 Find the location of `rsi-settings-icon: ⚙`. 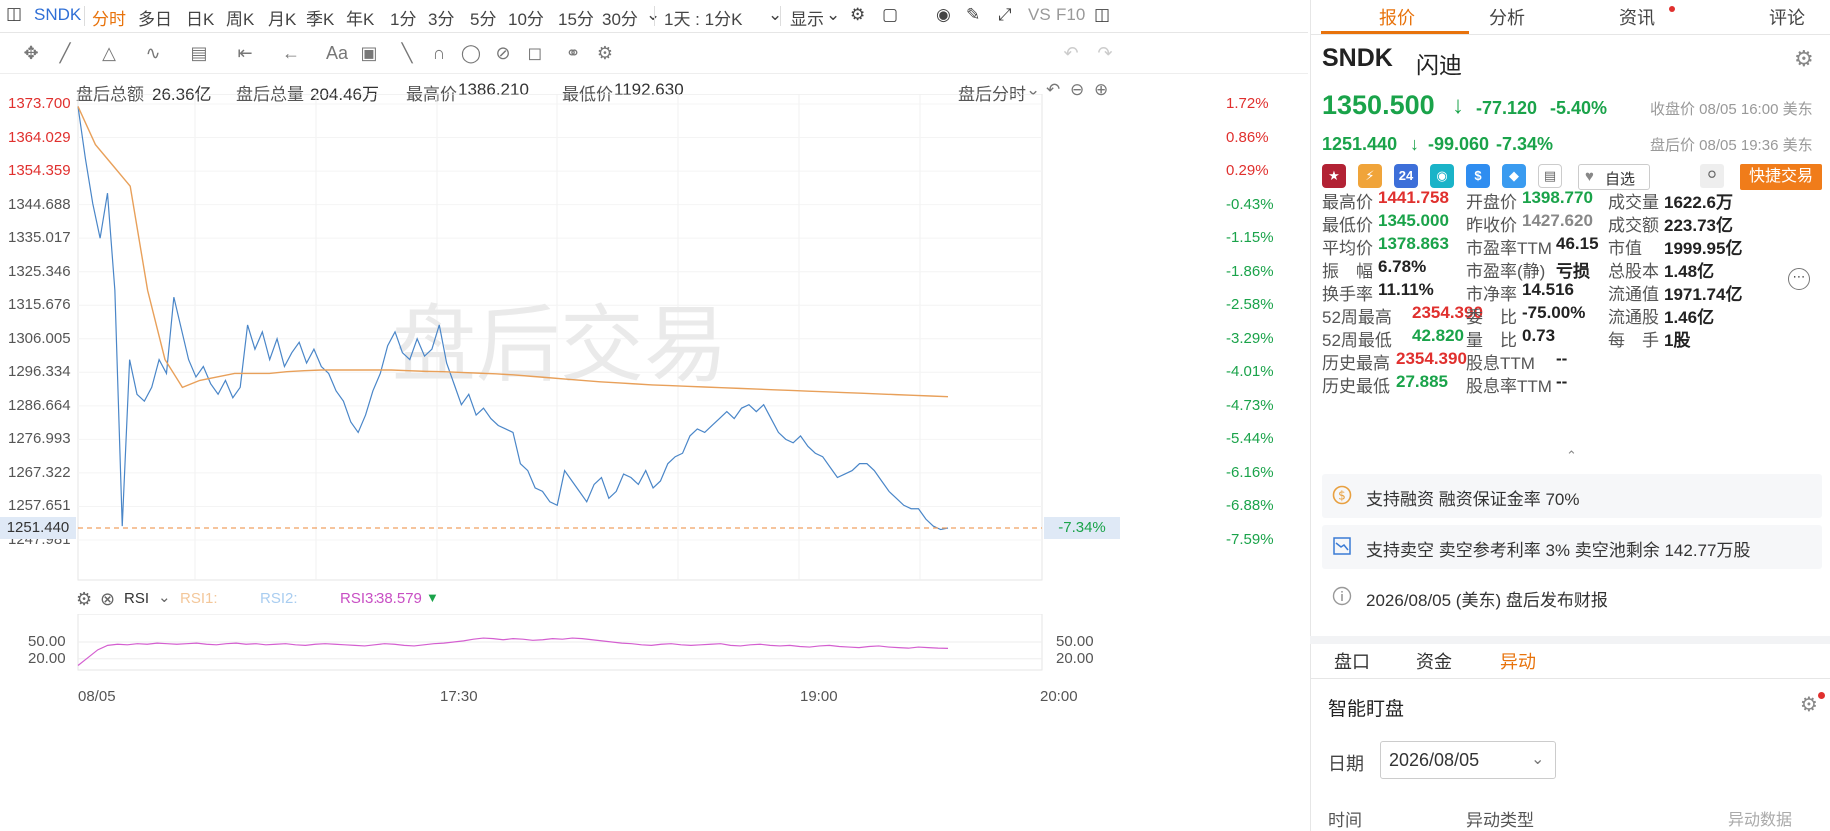

rsi-settings-icon: ⚙ is located at coordinates (84, 599).